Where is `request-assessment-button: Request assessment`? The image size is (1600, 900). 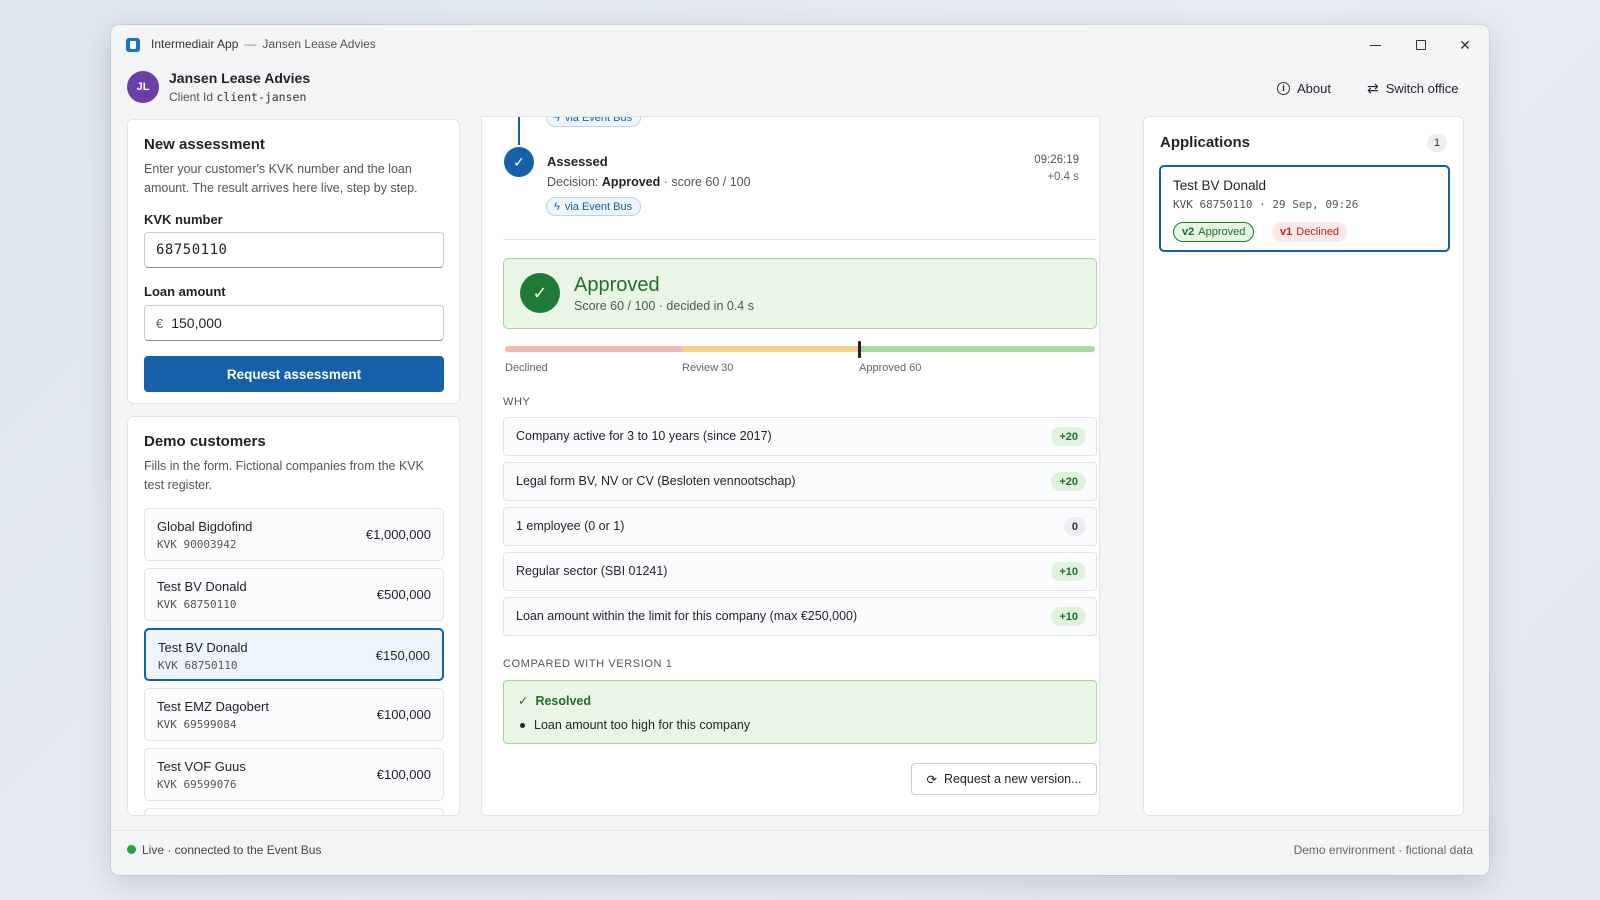
request-assessment-button: Request assessment is located at coordinates (294, 374).